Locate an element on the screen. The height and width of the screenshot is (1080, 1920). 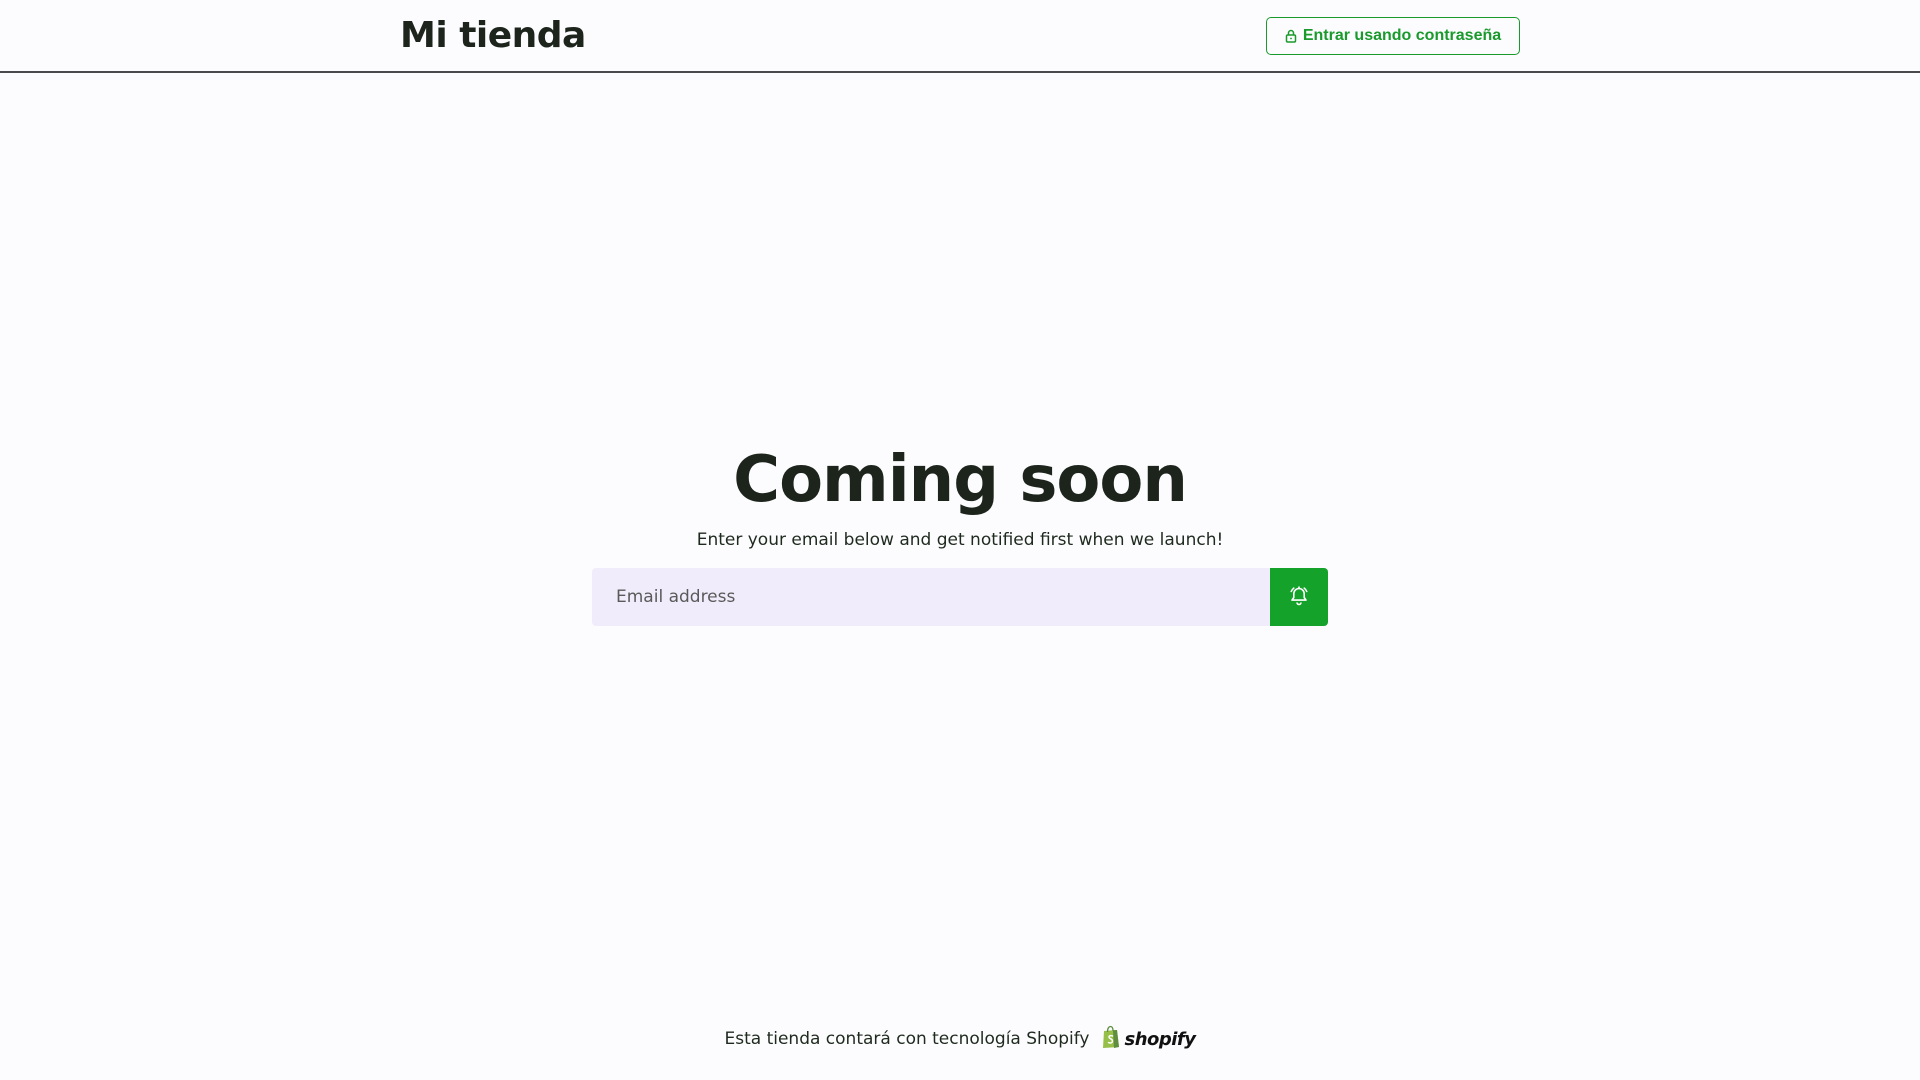
notify-submit-button is located at coordinates (1299, 597).